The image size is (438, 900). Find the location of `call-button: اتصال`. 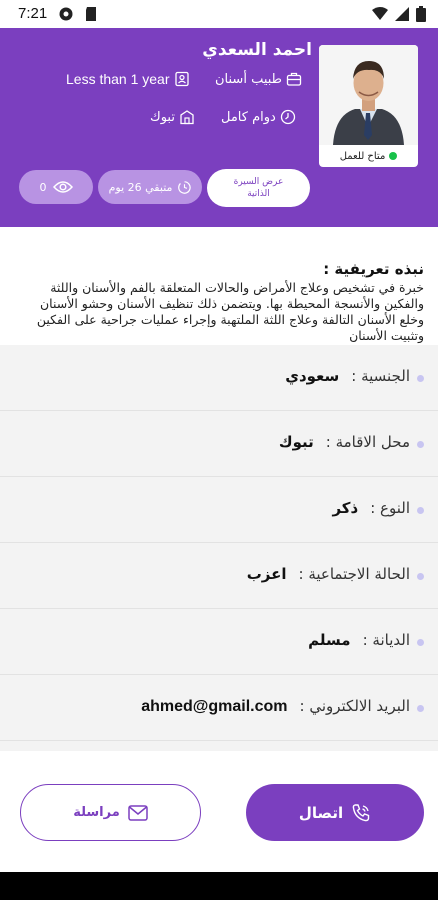

call-button: اتصال is located at coordinates (335, 812).